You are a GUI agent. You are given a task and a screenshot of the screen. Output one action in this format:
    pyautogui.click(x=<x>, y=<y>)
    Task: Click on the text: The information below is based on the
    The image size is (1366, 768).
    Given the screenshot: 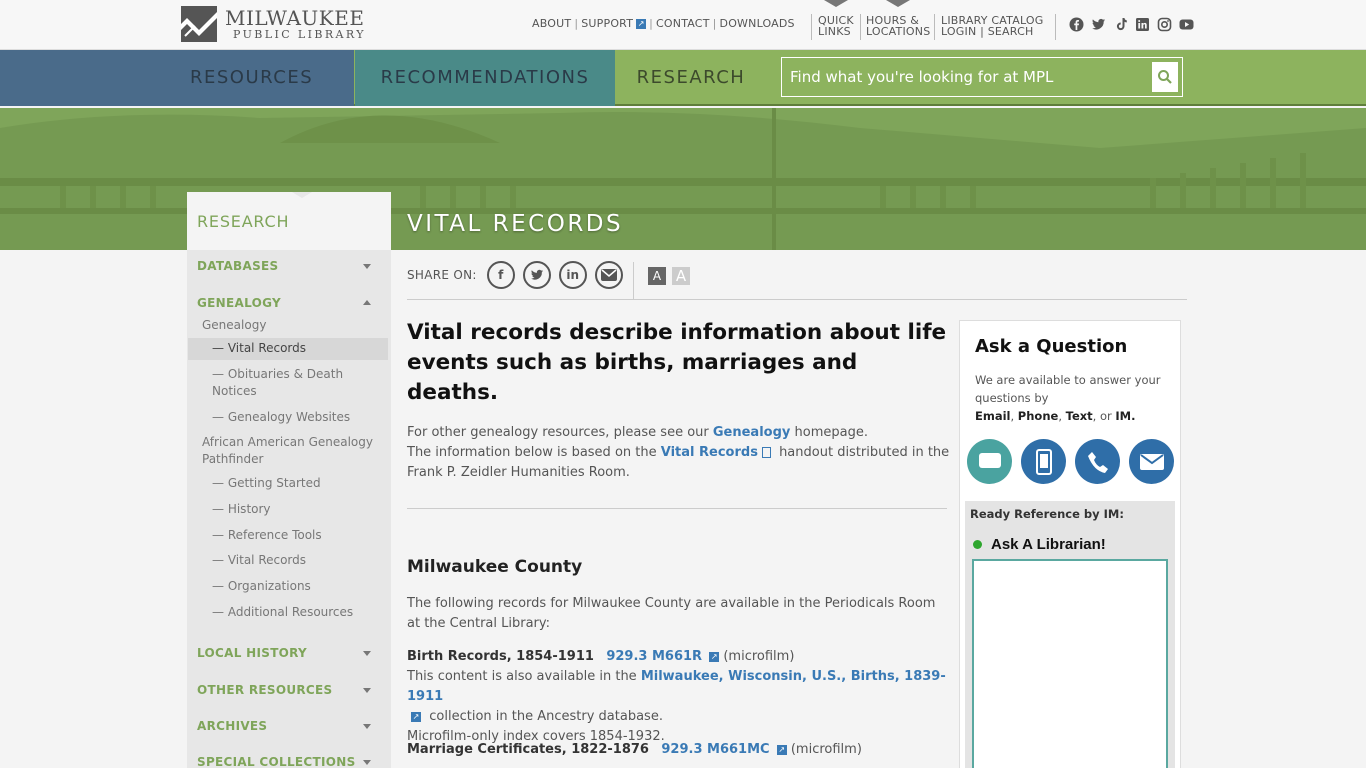 What is the action you would take?
    pyautogui.click(x=534, y=452)
    